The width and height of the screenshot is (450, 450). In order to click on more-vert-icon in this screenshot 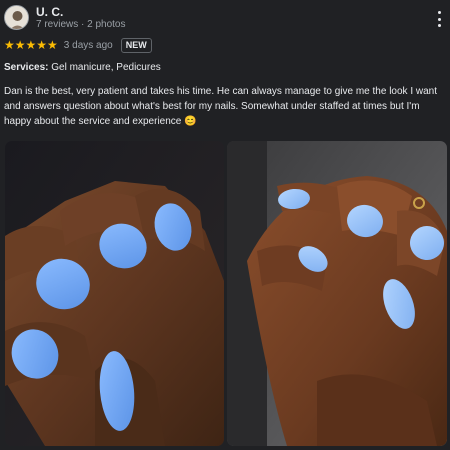, I will do `click(439, 19)`.